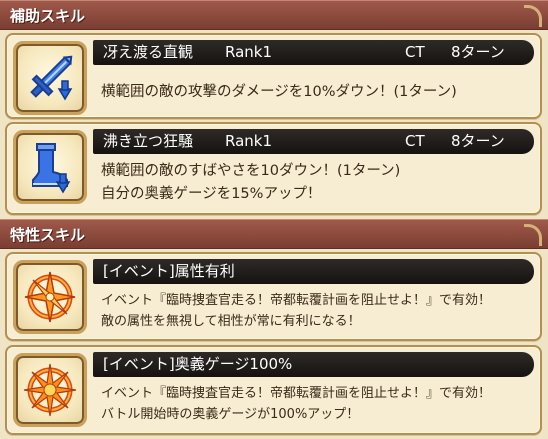 This screenshot has height=439, width=548. I want to click on blue-boot-down-arrow-icon, so click(50, 167).